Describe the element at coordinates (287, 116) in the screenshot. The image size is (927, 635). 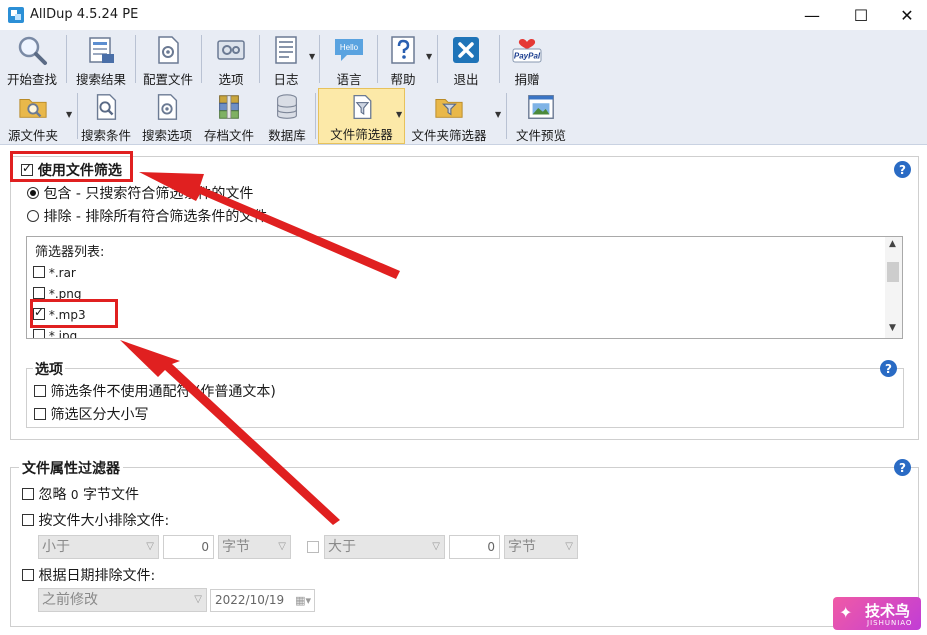
I see `database-button: 数据库` at that location.